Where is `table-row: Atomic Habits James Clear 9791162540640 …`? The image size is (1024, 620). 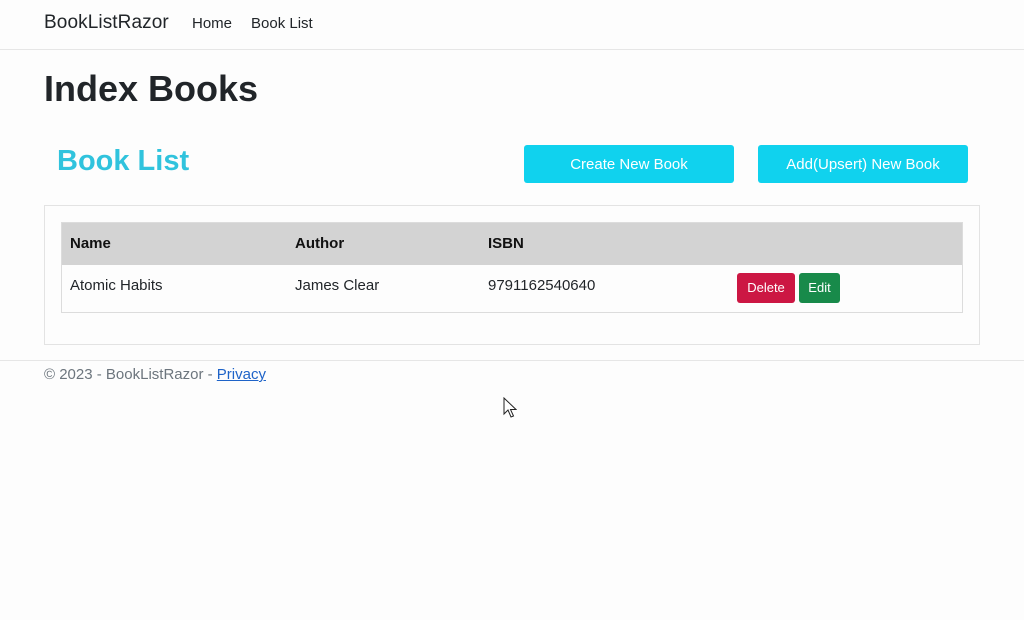 table-row: Atomic Habits James Clear 9791162540640 … is located at coordinates (512, 288).